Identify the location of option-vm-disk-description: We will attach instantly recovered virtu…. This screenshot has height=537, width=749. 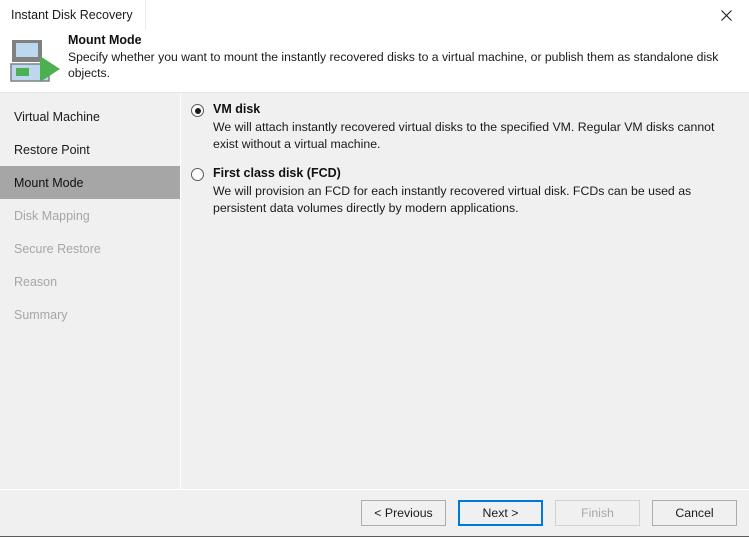
(464, 135).